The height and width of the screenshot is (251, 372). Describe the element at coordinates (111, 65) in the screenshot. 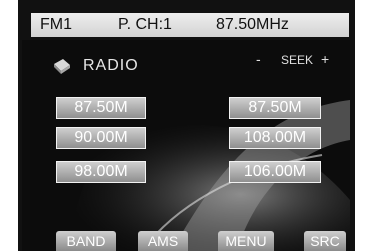

I see `radio-label: RADIO` at that location.